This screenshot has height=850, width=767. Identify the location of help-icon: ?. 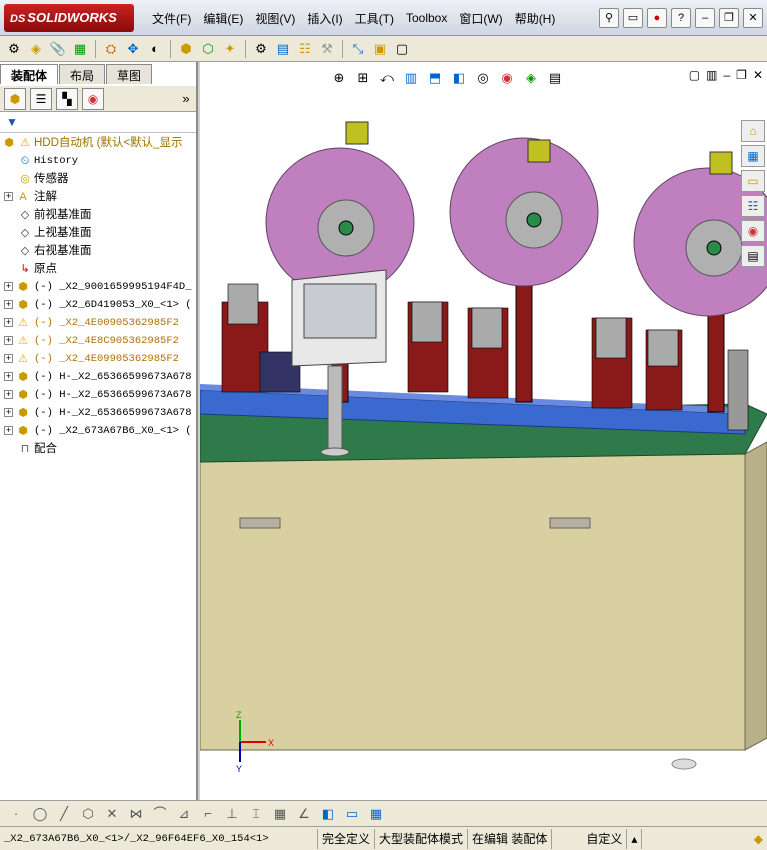
(681, 18).